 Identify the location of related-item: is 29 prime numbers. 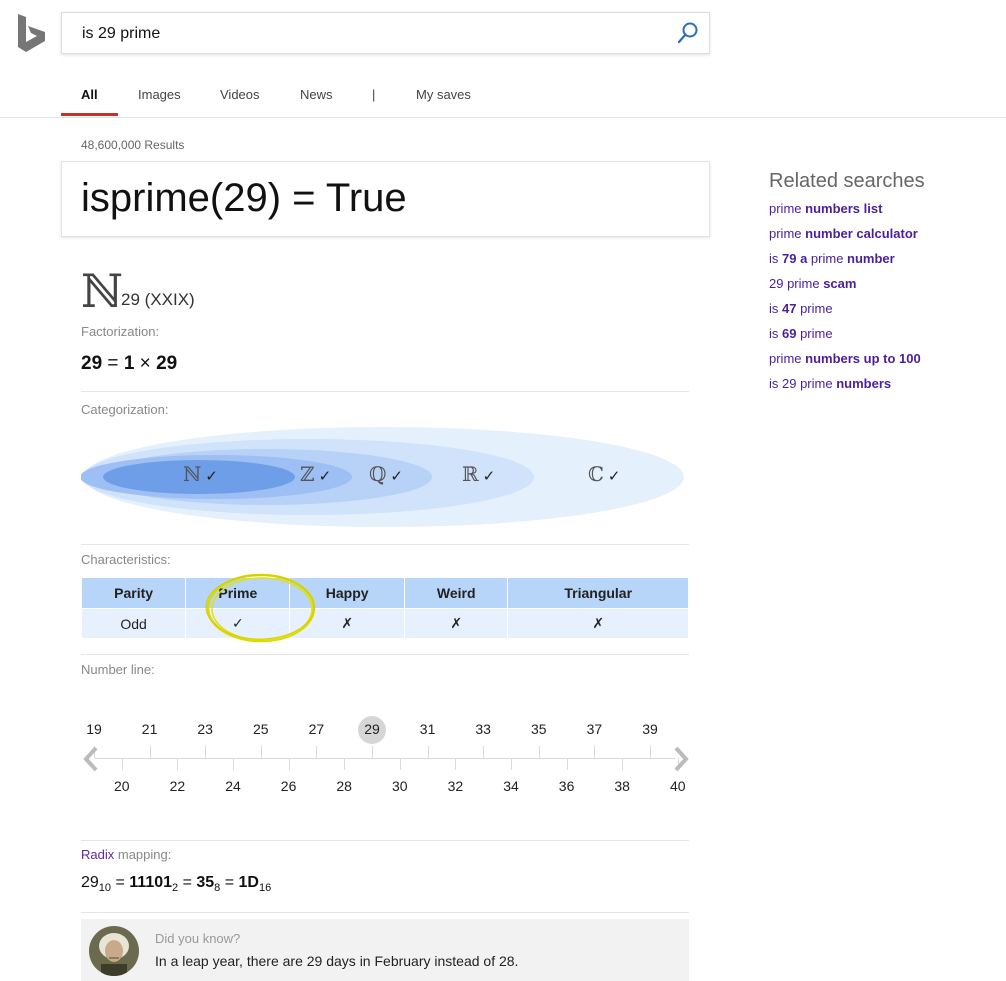
(884, 389).